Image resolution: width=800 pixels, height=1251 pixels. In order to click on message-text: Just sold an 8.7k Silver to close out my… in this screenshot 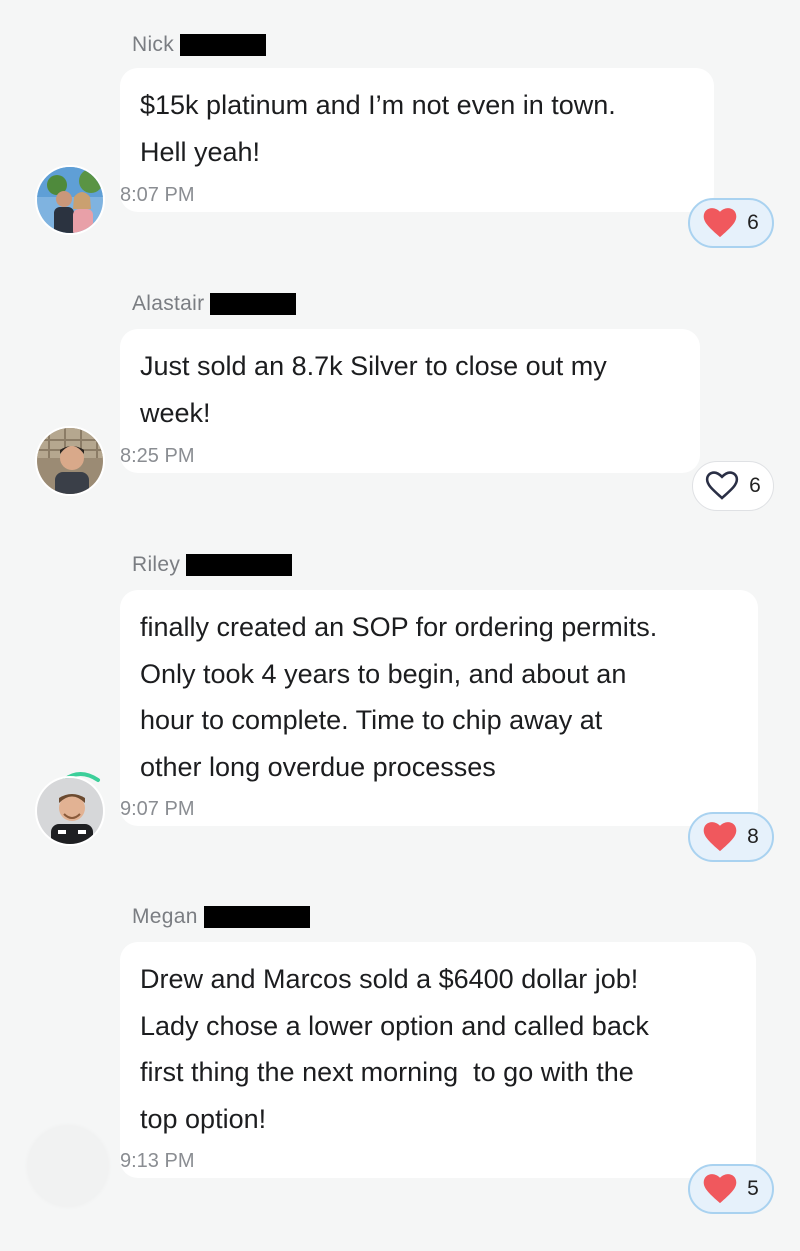, I will do `click(373, 389)`.